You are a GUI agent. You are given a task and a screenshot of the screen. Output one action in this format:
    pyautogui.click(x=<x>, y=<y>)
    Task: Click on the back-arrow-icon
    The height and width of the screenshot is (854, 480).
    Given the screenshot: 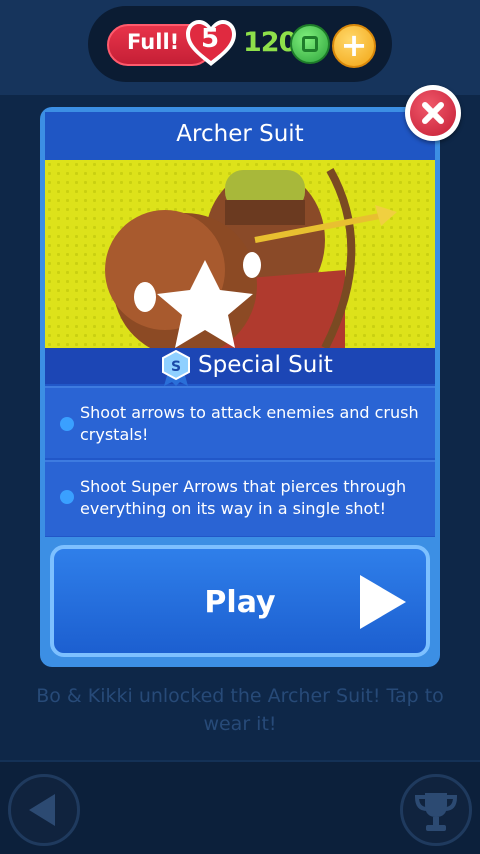 What is the action you would take?
    pyautogui.click(x=42, y=810)
    